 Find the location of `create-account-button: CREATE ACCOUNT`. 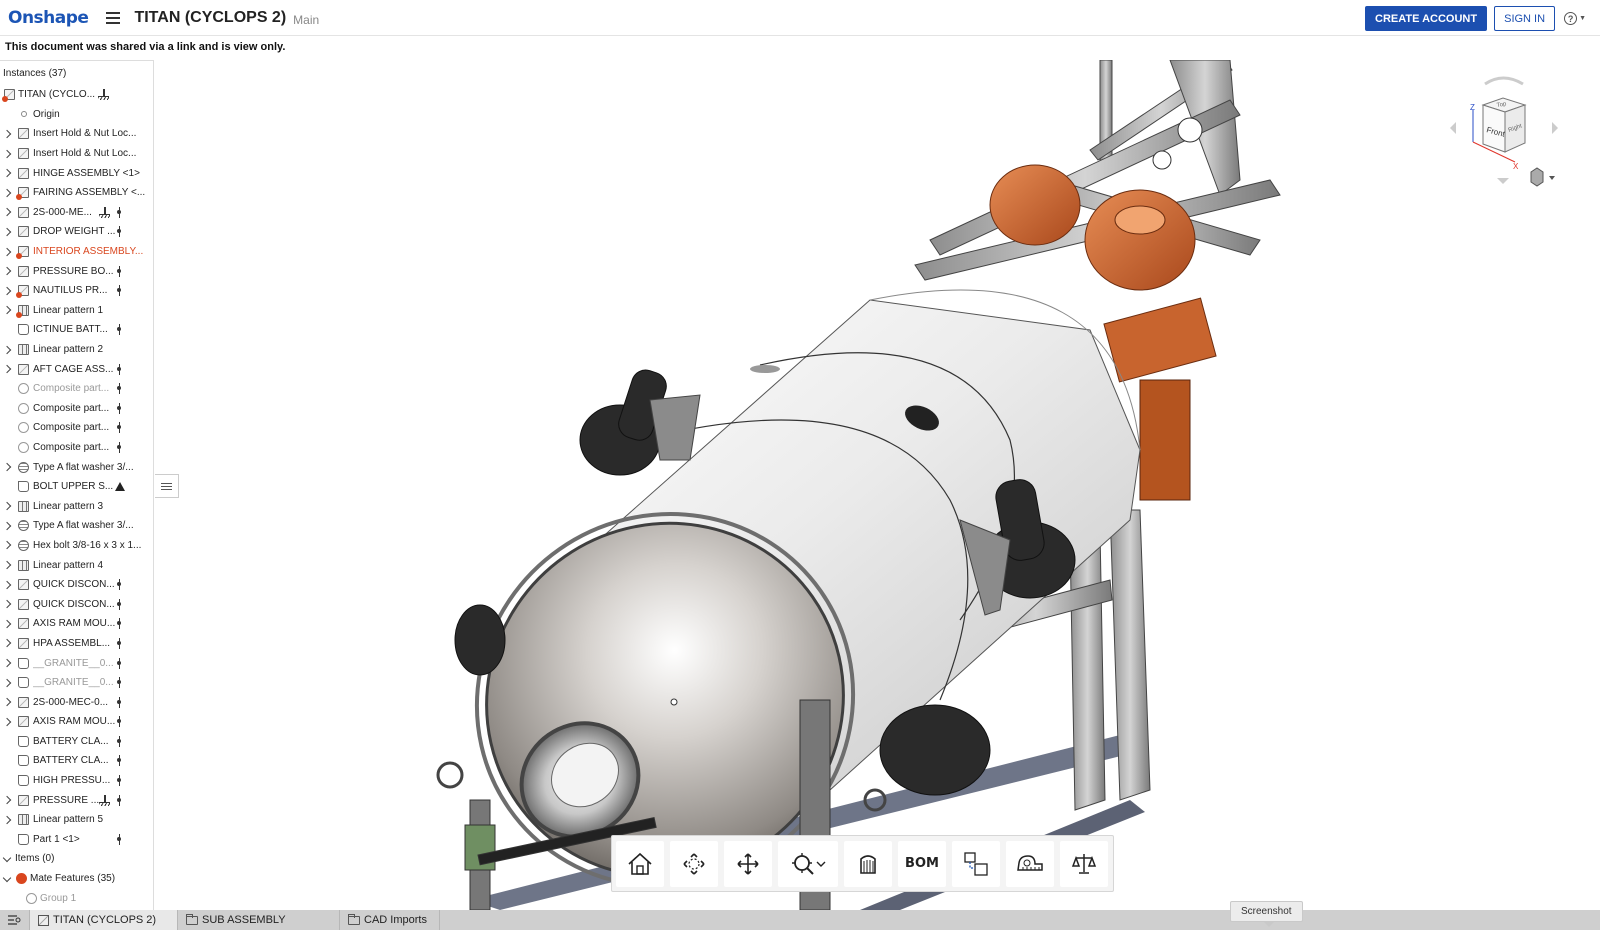

create-account-button: CREATE ACCOUNT is located at coordinates (1426, 18).